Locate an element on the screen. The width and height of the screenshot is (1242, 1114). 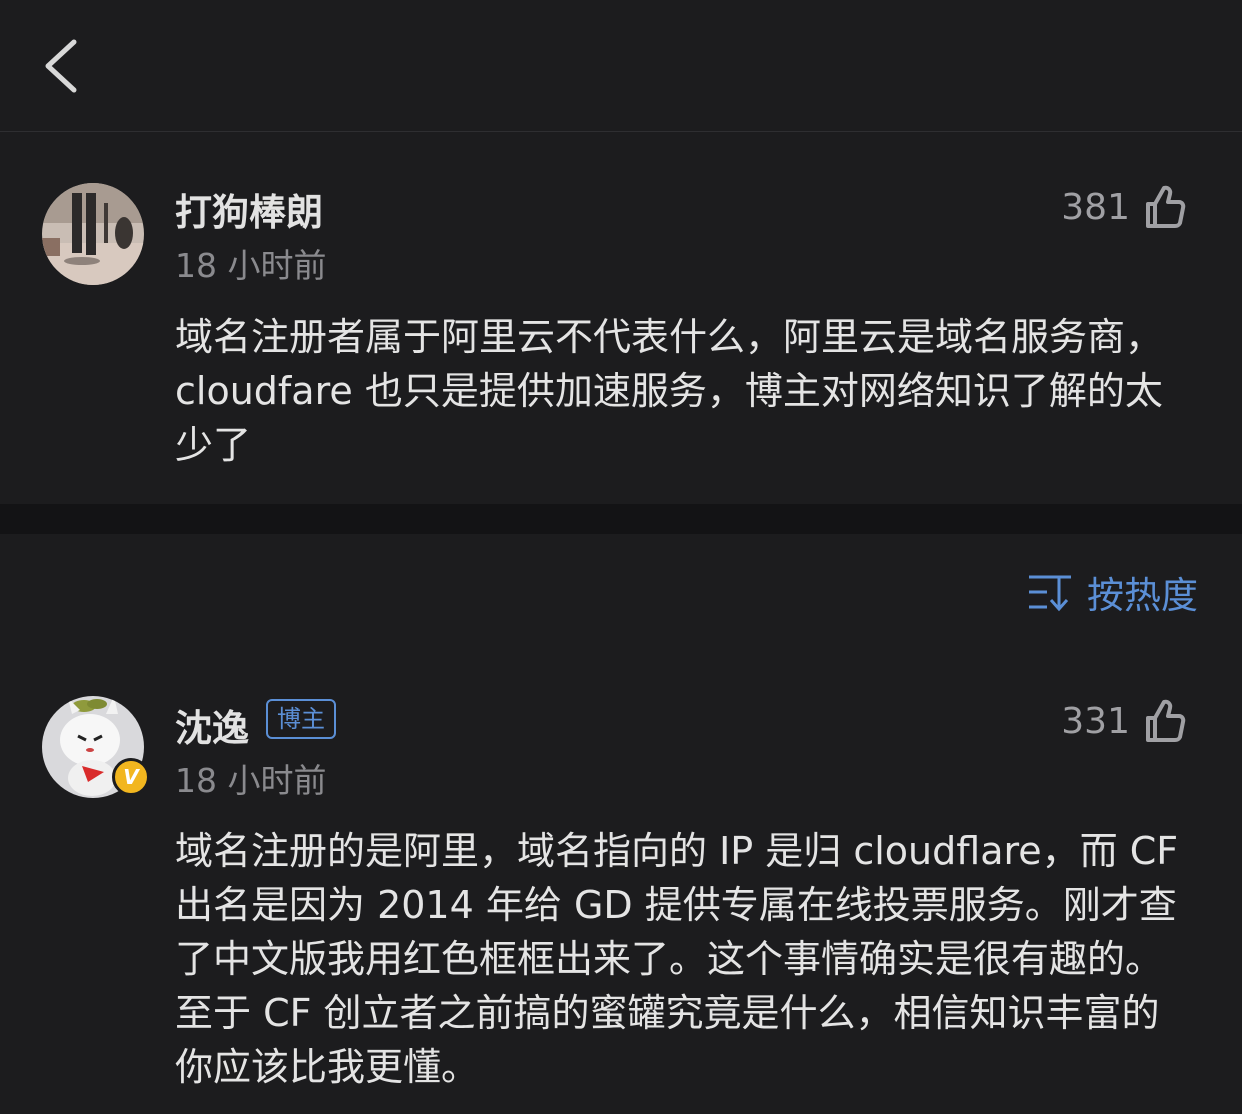
section-divider is located at coordinates (621, 519).